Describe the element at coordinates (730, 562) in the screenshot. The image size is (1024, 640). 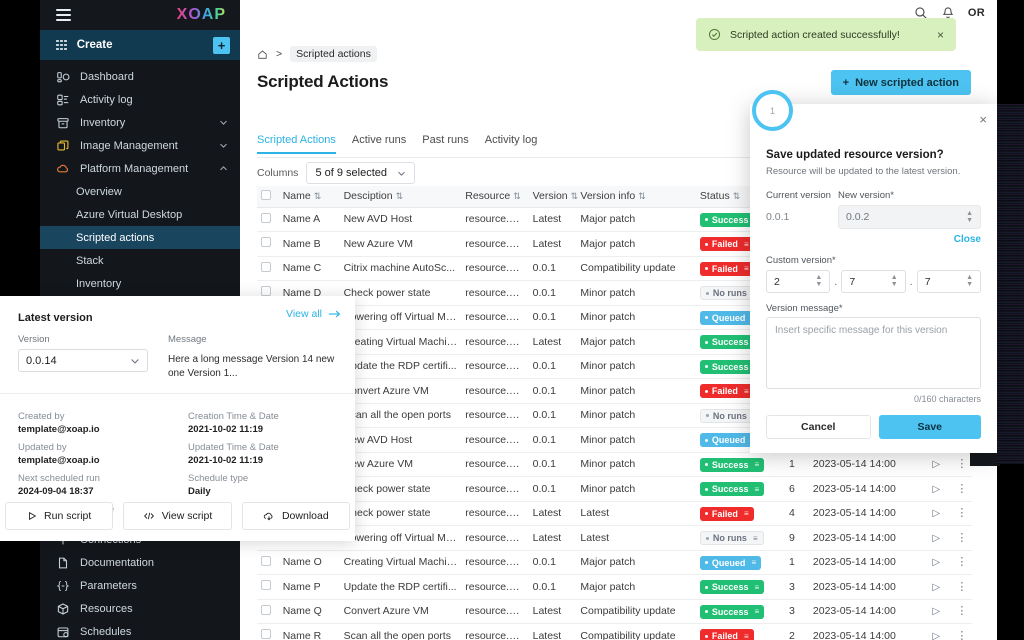
I see `status-badge: Queued ≡` at that location.